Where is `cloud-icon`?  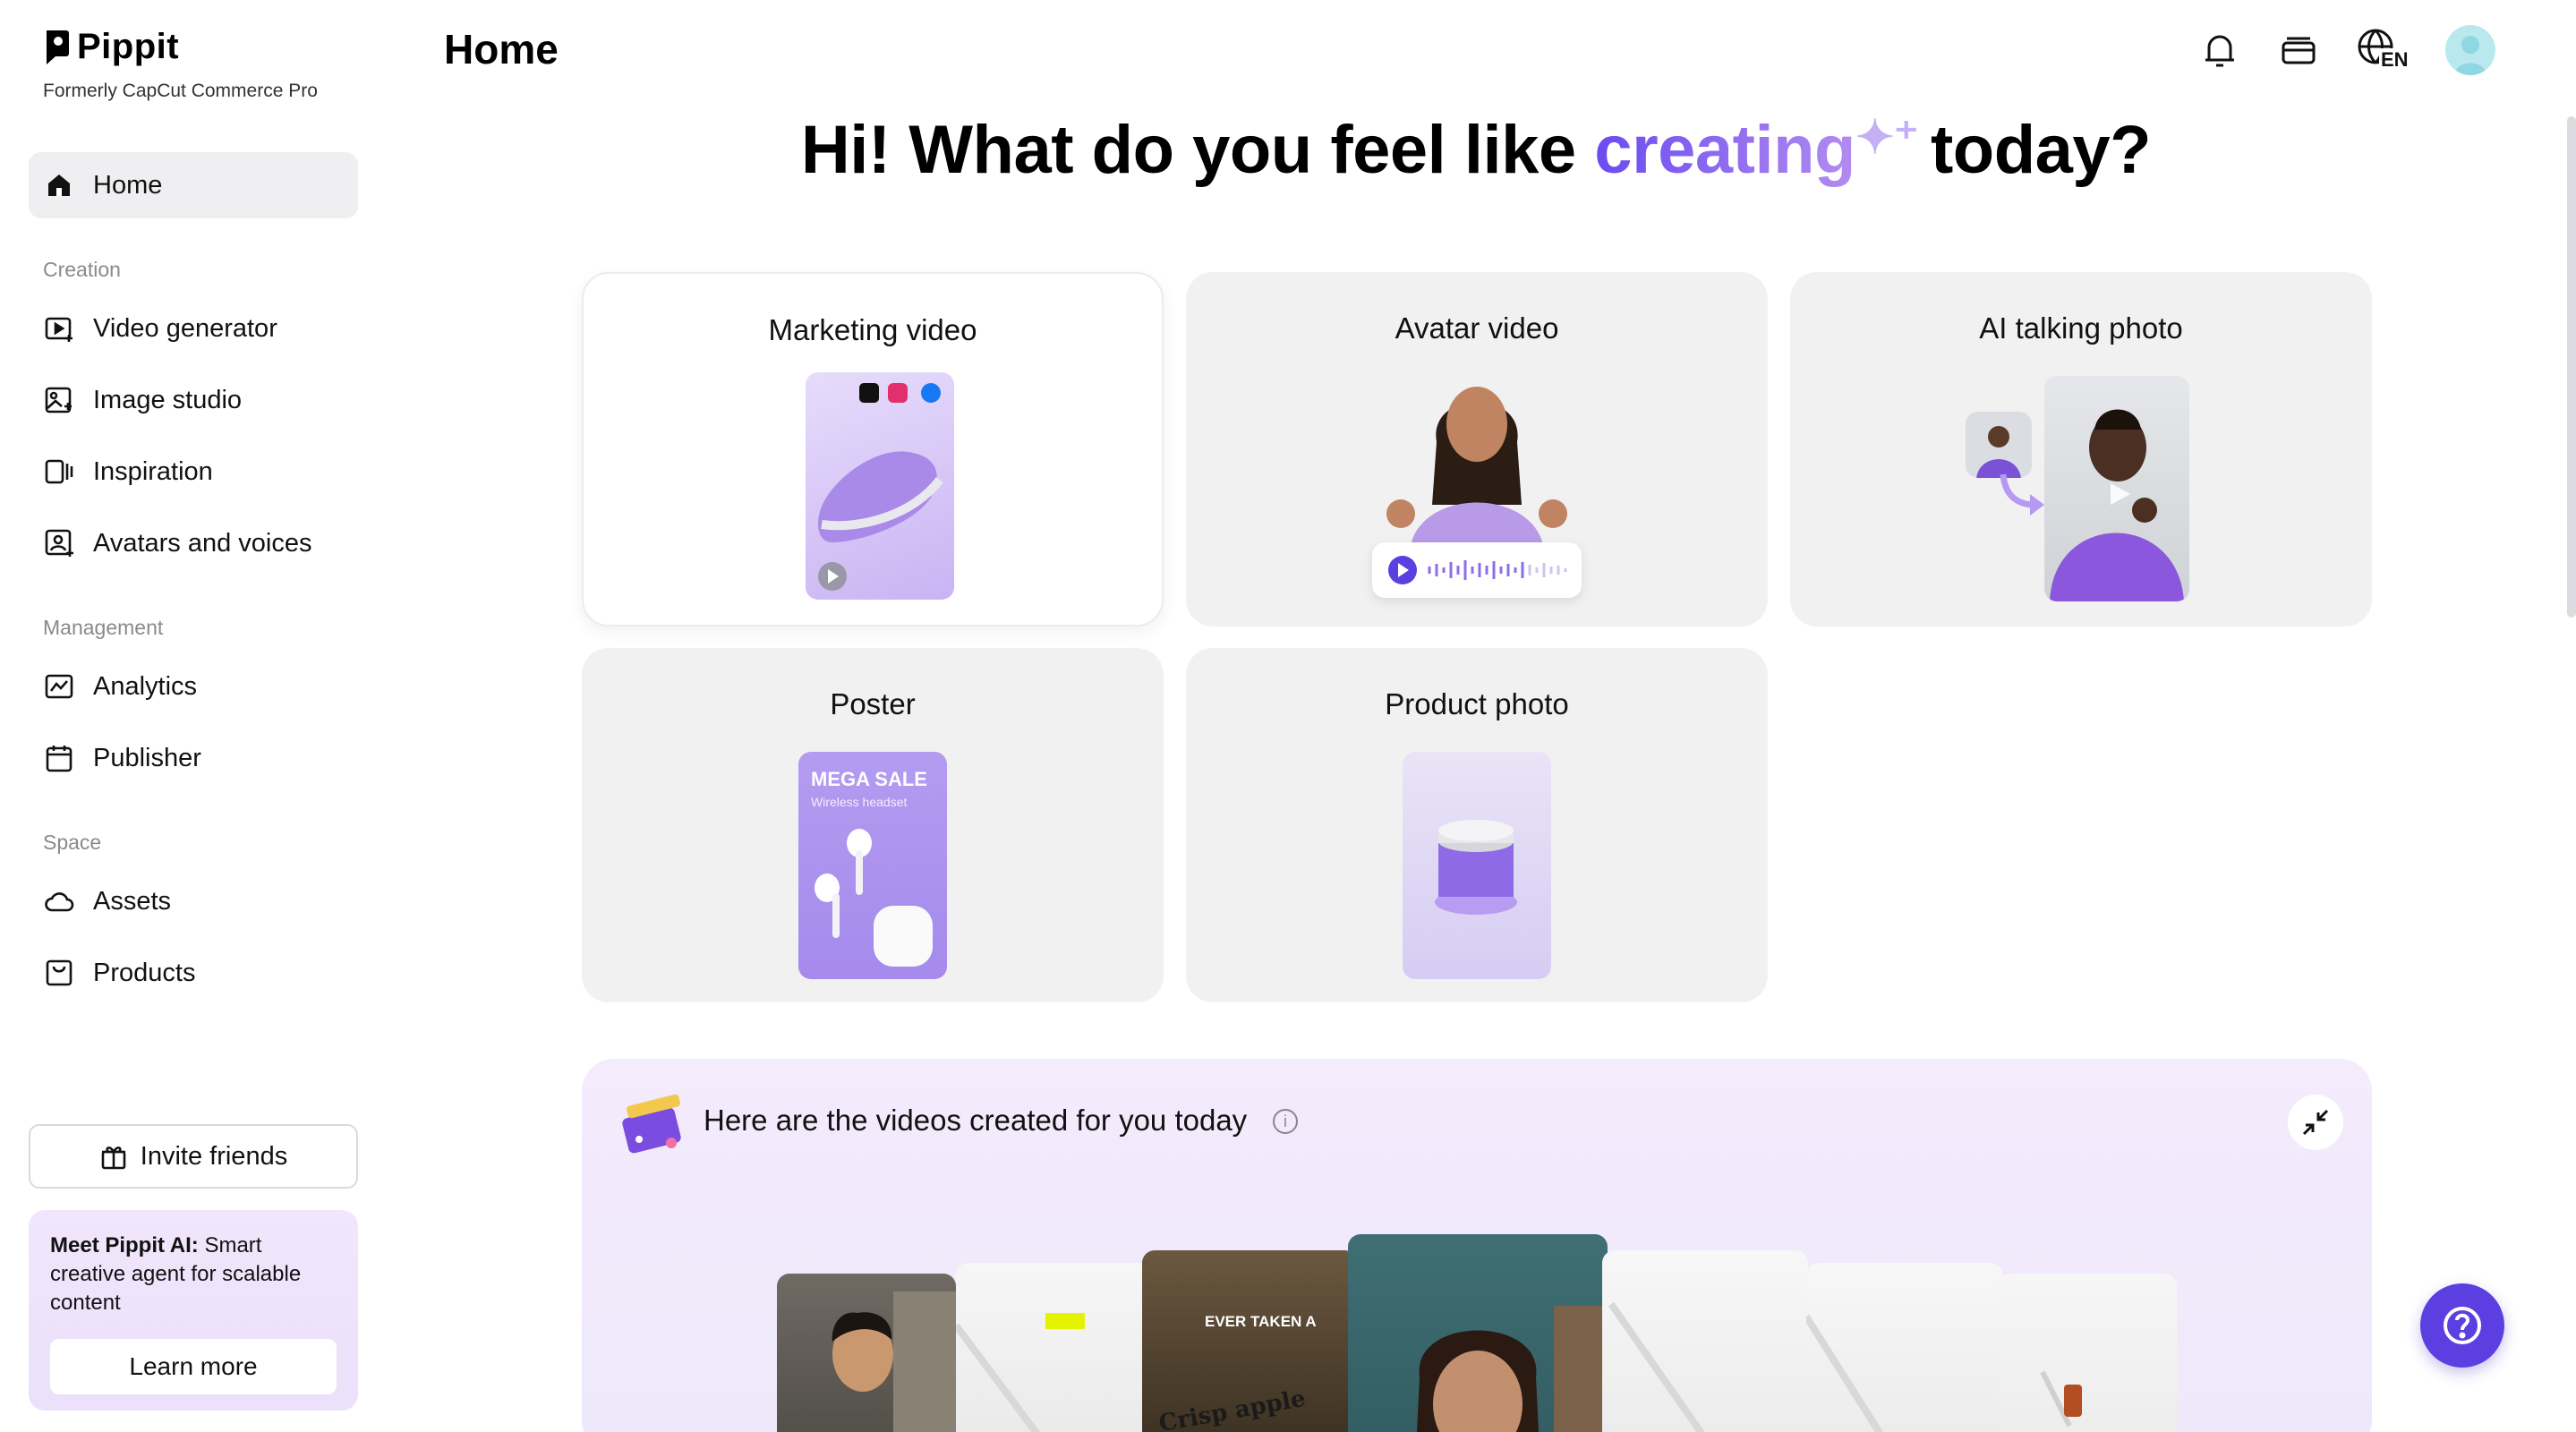
cloud-icon is located at coordinates (59, 901).